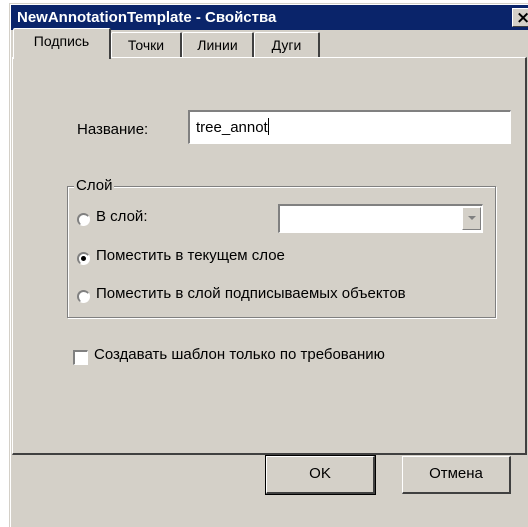 This screenshot has width=528, height=527. Describe the element at coordinates (239, 354) in the screenshot. I see `on-demand-checkbox-label: Создавать шаблон только по требованию` at that location.